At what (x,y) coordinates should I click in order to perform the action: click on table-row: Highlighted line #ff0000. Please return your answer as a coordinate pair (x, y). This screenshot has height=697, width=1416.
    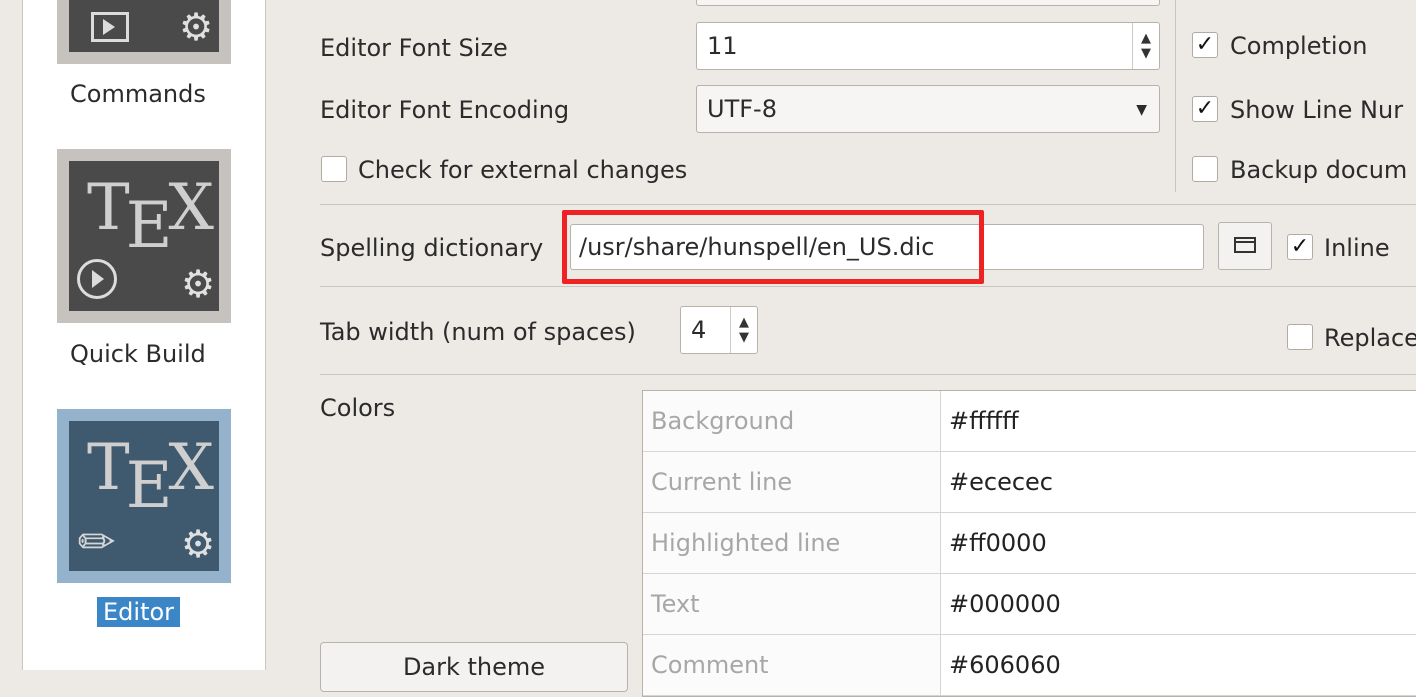
    Looking at the image, I should click on (1029, 543).